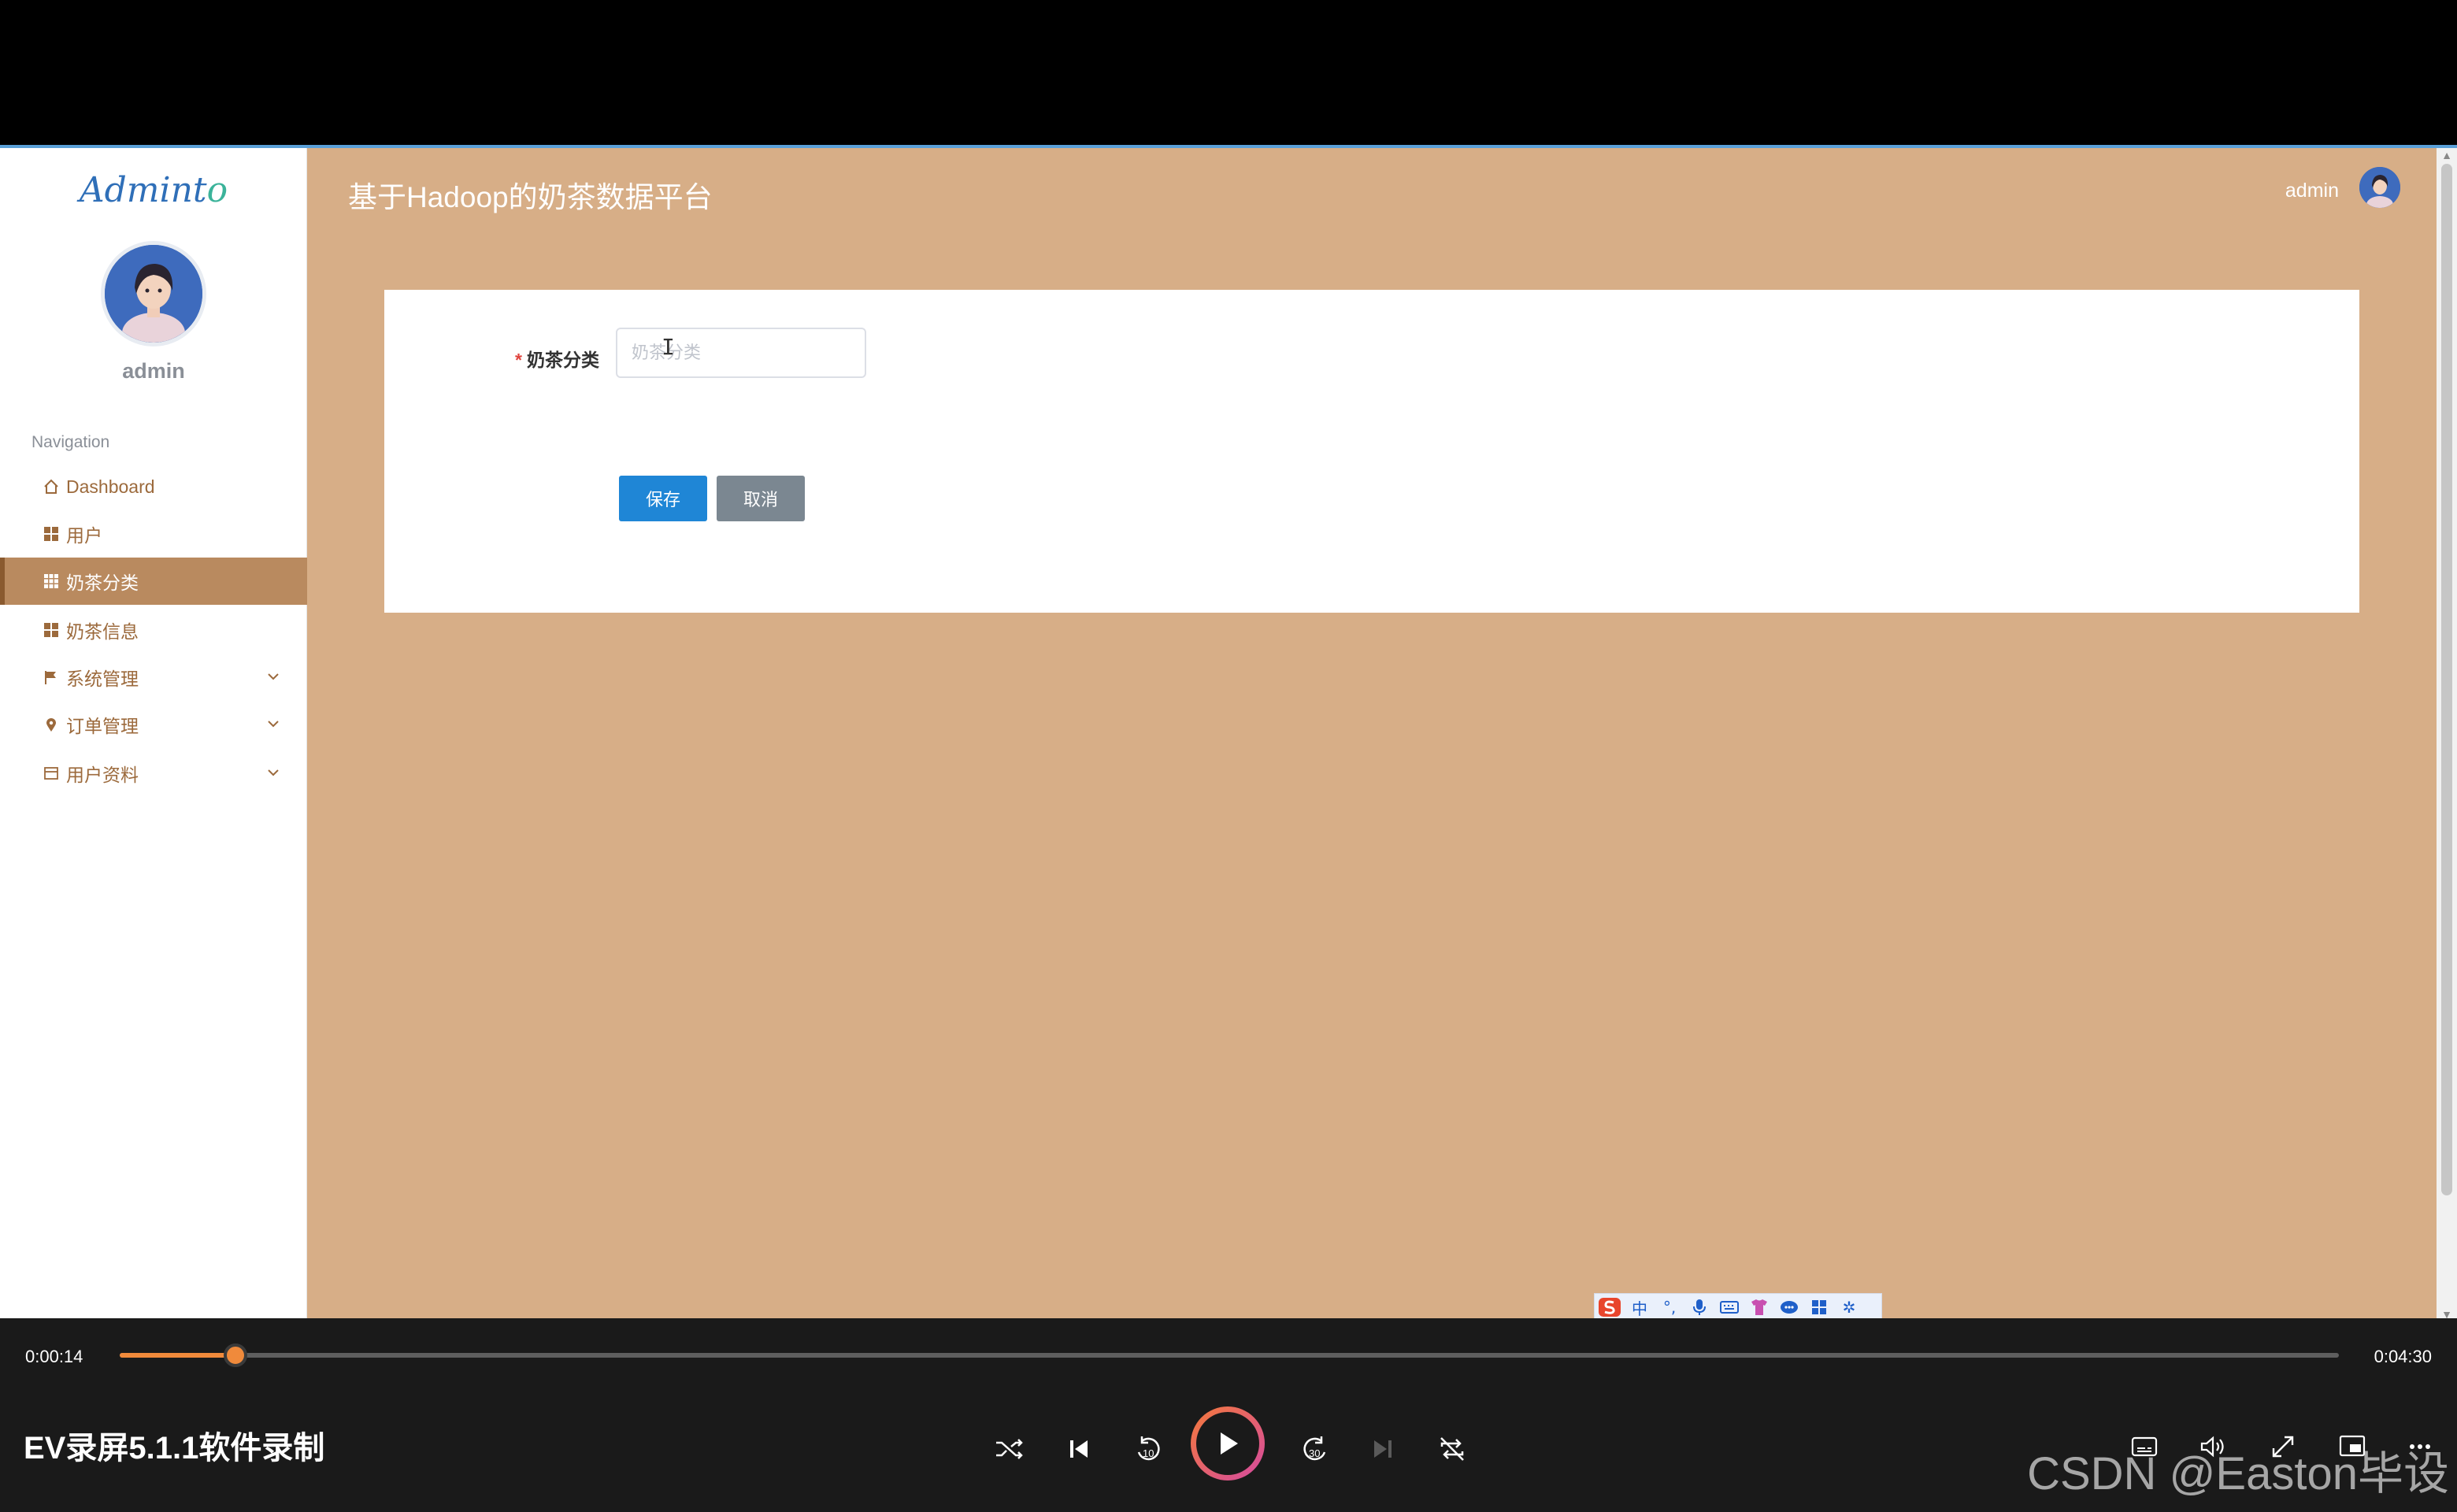 This screenshot has width=2457, height=1512. Describe the element at coordinates (1079, 1449) in the screenshot. I see `previous-icon` at that location.